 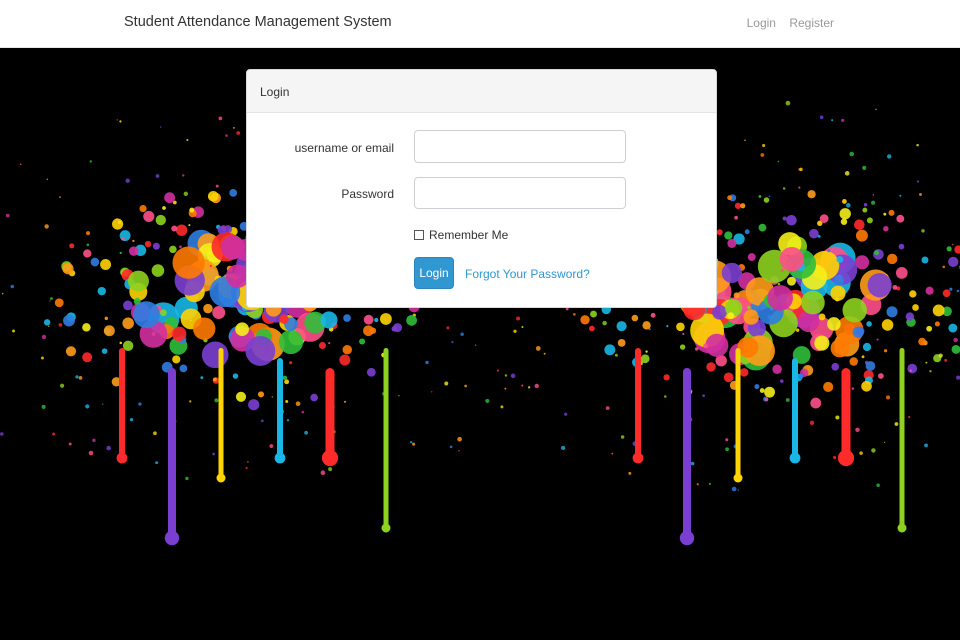 What do you see at coordinates (811, 23) in the screenshot?
I see `nav-register-link: Register` at bounding box center [811, 23].